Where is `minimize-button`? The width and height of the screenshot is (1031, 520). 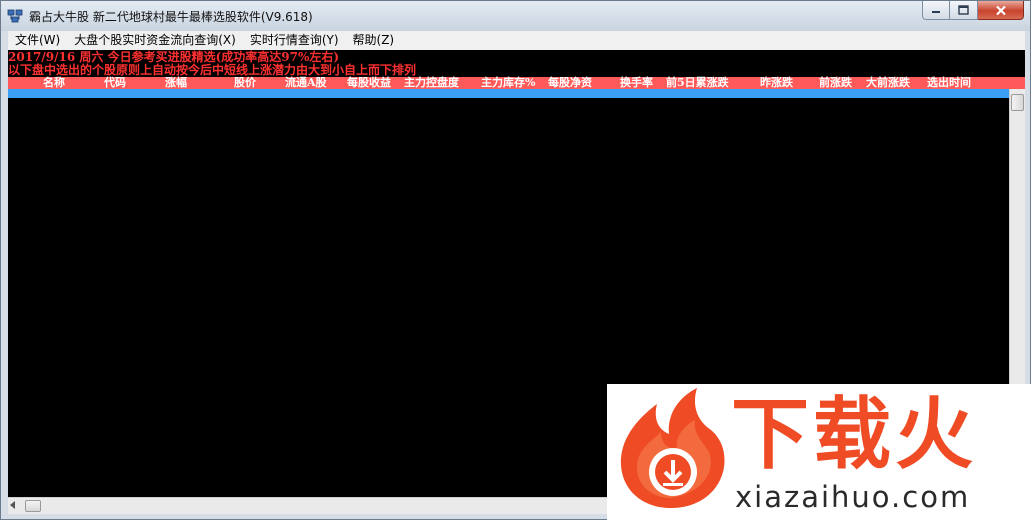 minimize-button is located at coordinates (936, 10).